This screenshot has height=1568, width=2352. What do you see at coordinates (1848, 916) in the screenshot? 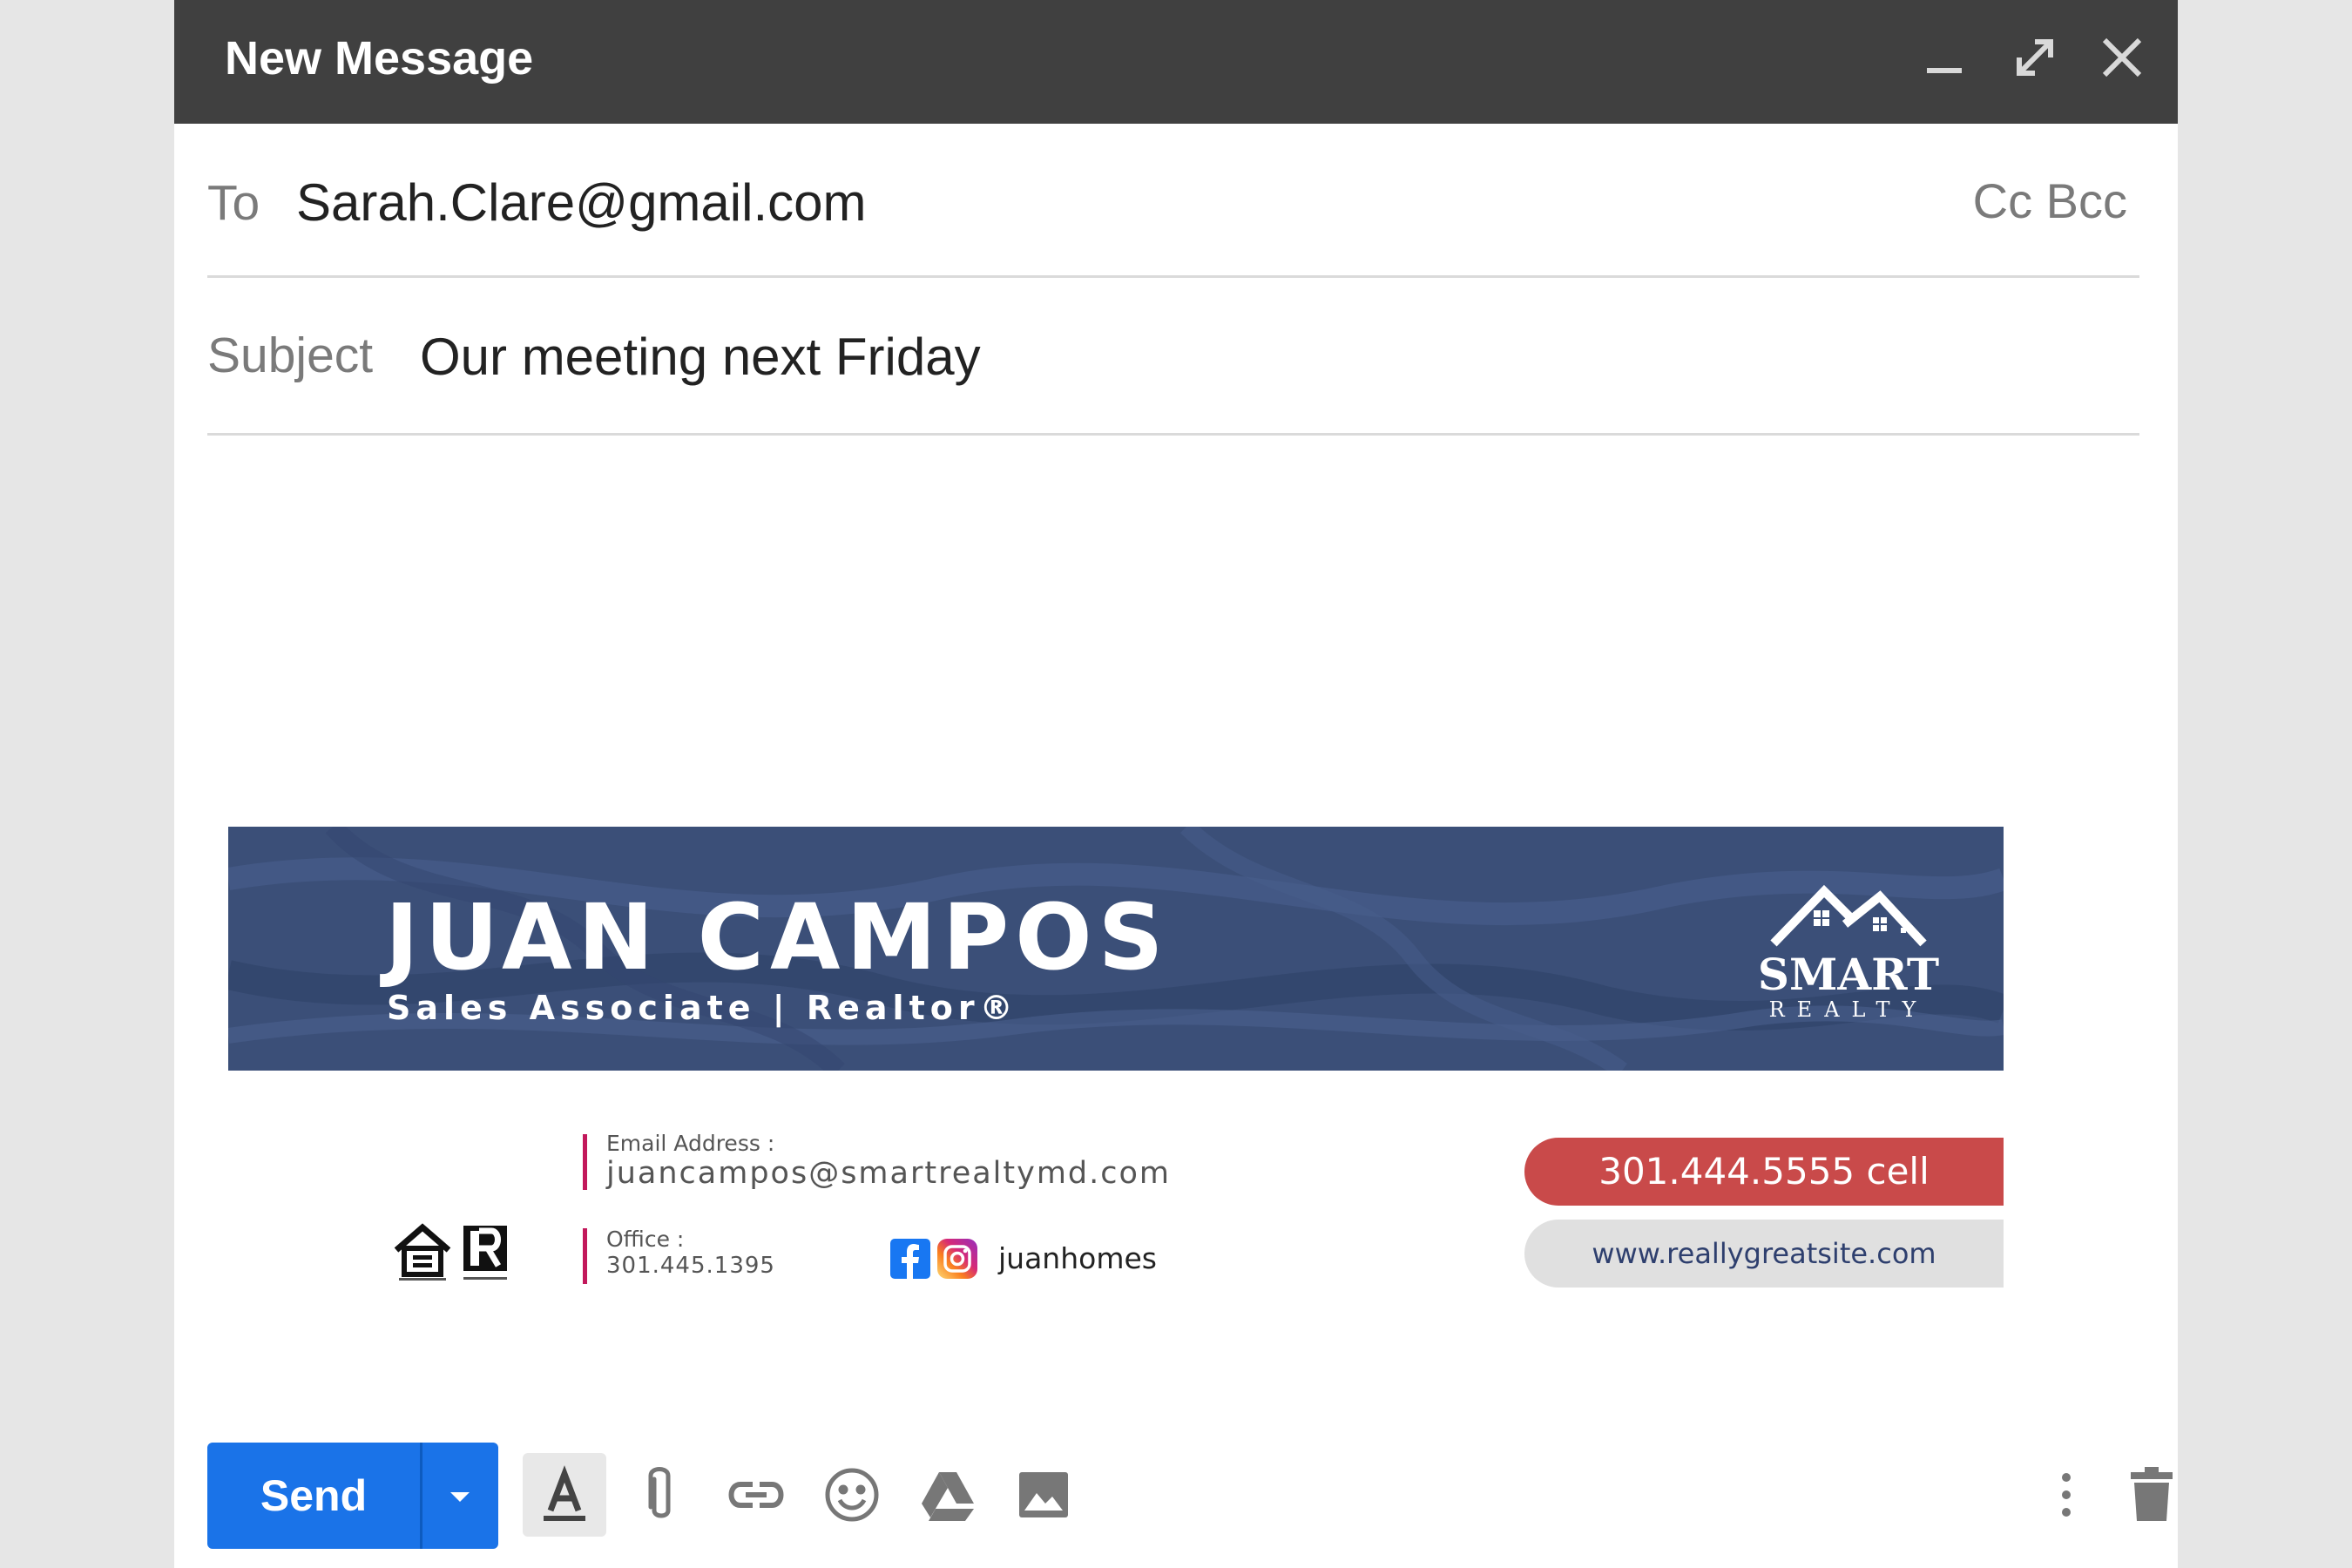
I see `house-roof-icon` at bounding box center [1848, 916].